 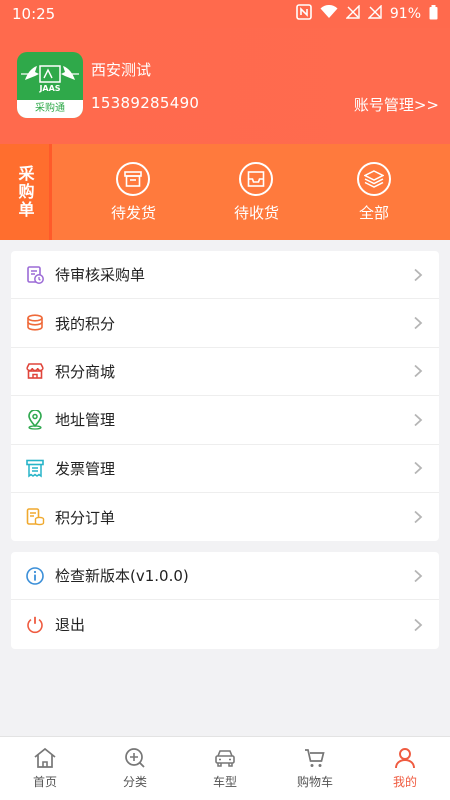 What do you see at coordinates (304, 14) in the screenshot?
I see `nfc-icon` at bounding box center [304, 14].